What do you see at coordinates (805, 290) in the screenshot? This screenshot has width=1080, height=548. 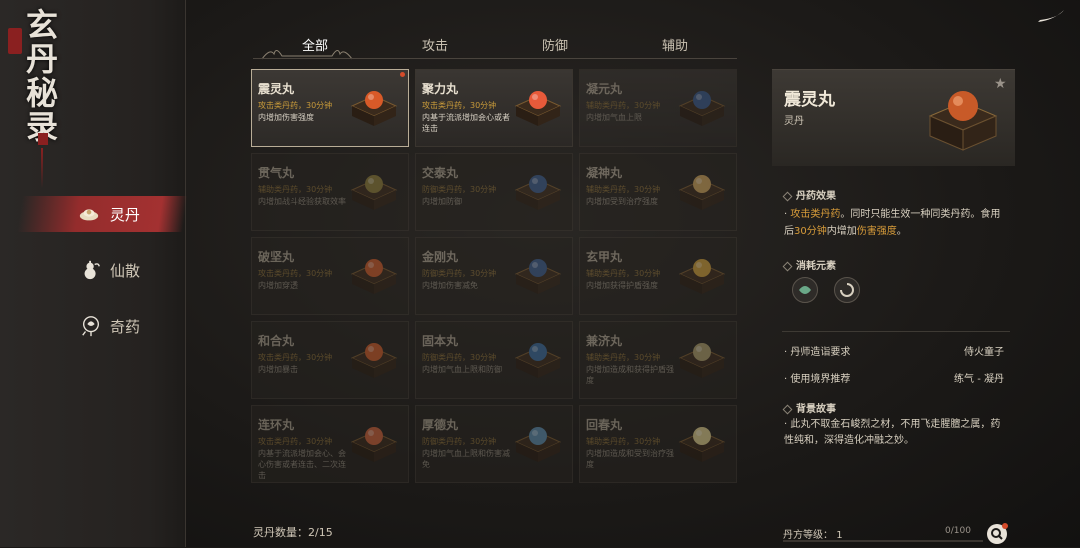 I see `element-wind-icon` at bounding box center [805, 290].